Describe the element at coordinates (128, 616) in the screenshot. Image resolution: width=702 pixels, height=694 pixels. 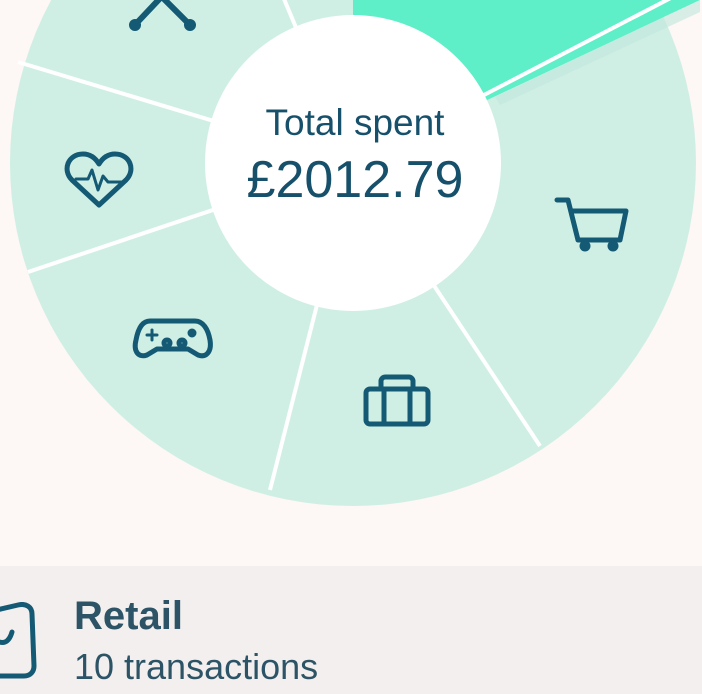
I see `category-name: Retail` at that location.